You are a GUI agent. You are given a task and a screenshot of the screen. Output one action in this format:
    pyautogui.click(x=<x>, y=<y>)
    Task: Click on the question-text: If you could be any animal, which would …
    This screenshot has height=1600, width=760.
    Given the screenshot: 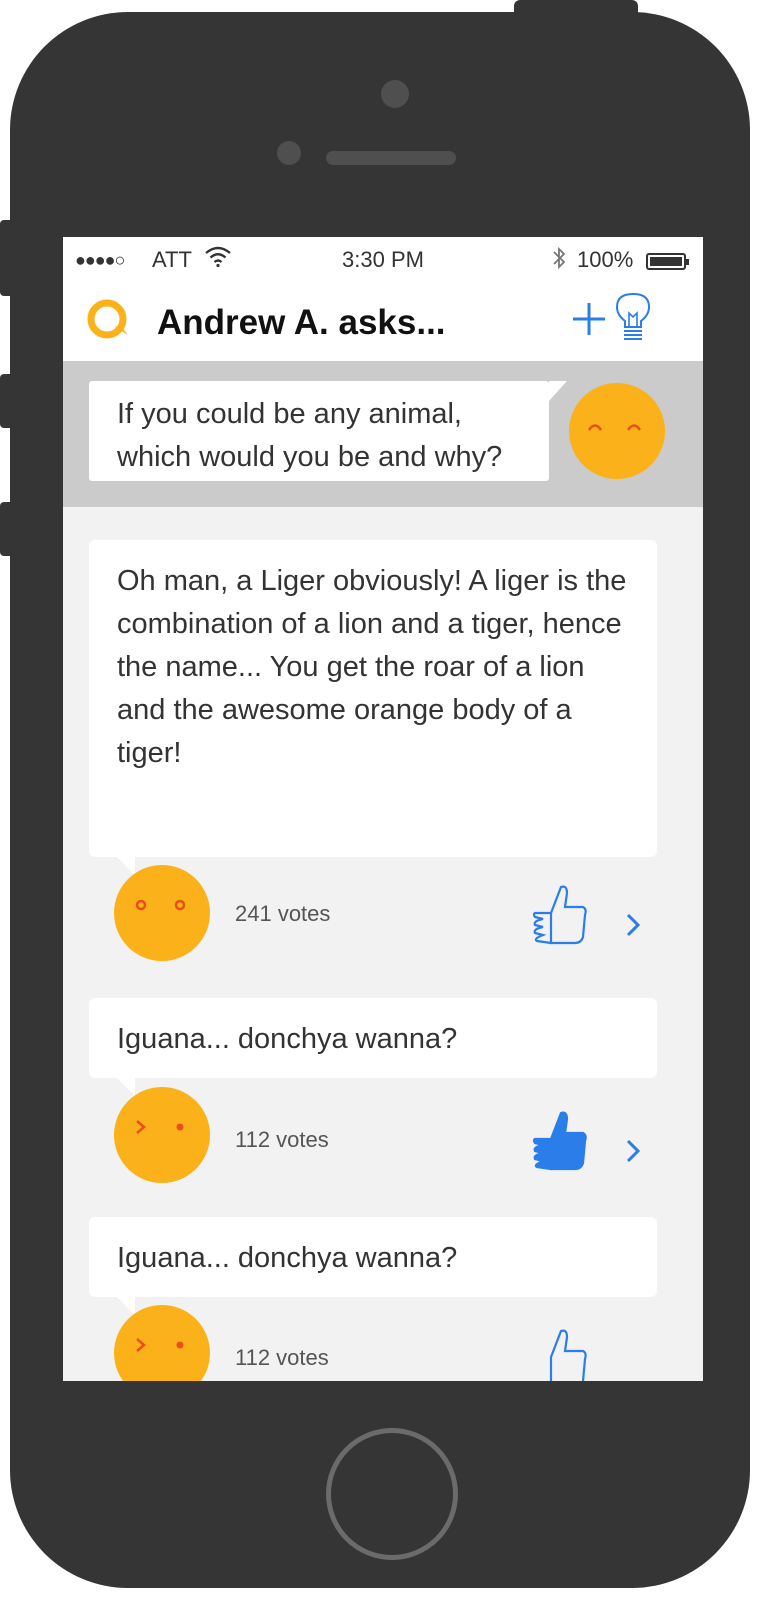 What is the action you would take?
    pyautogui.click(x=310, y=435)
    